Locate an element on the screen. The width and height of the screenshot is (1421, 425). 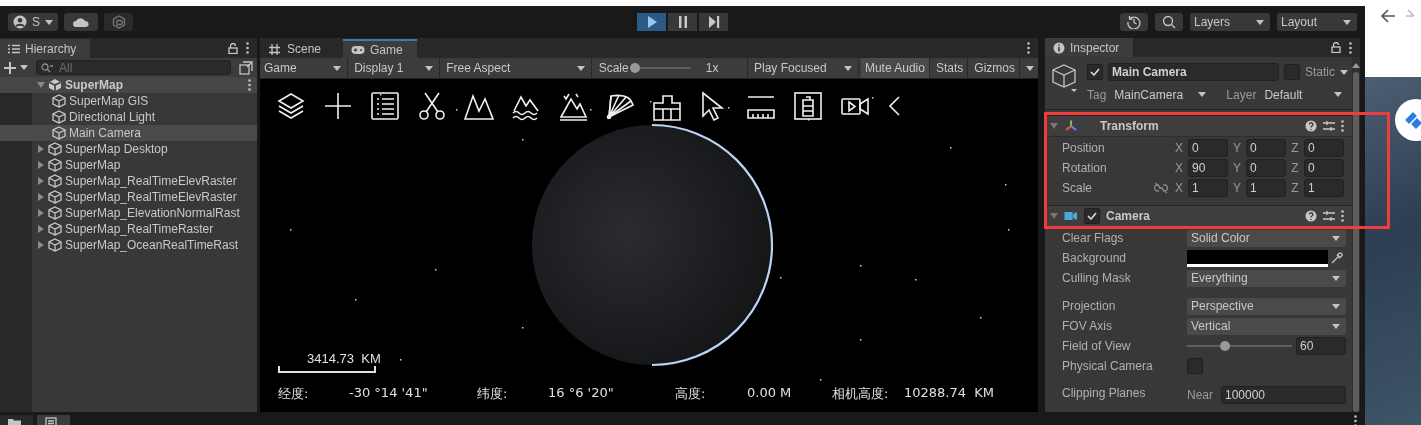
info-icon is located at coordinates (1059, 47).